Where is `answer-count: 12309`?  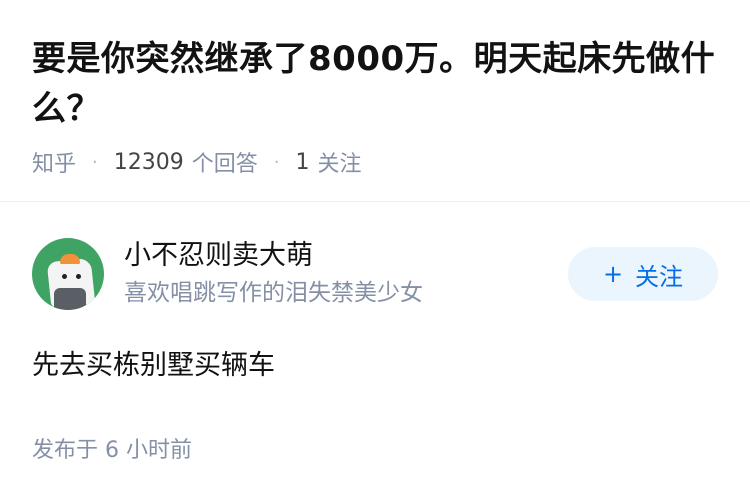
answer-count: 12309 is located at coordinates (148, 162).